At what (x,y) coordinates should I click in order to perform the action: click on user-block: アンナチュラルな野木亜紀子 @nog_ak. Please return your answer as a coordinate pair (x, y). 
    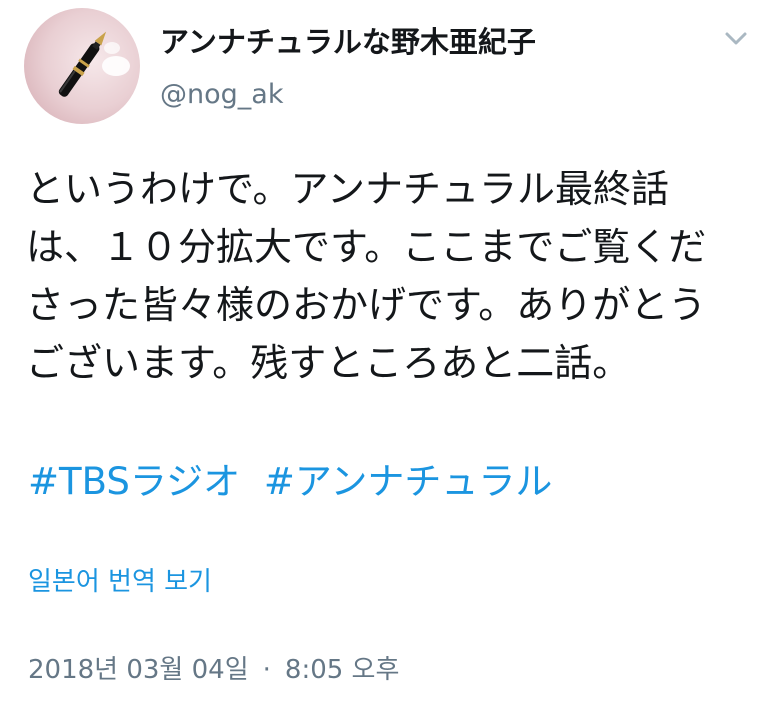
    Looking at the image, I should click on (348, 68).